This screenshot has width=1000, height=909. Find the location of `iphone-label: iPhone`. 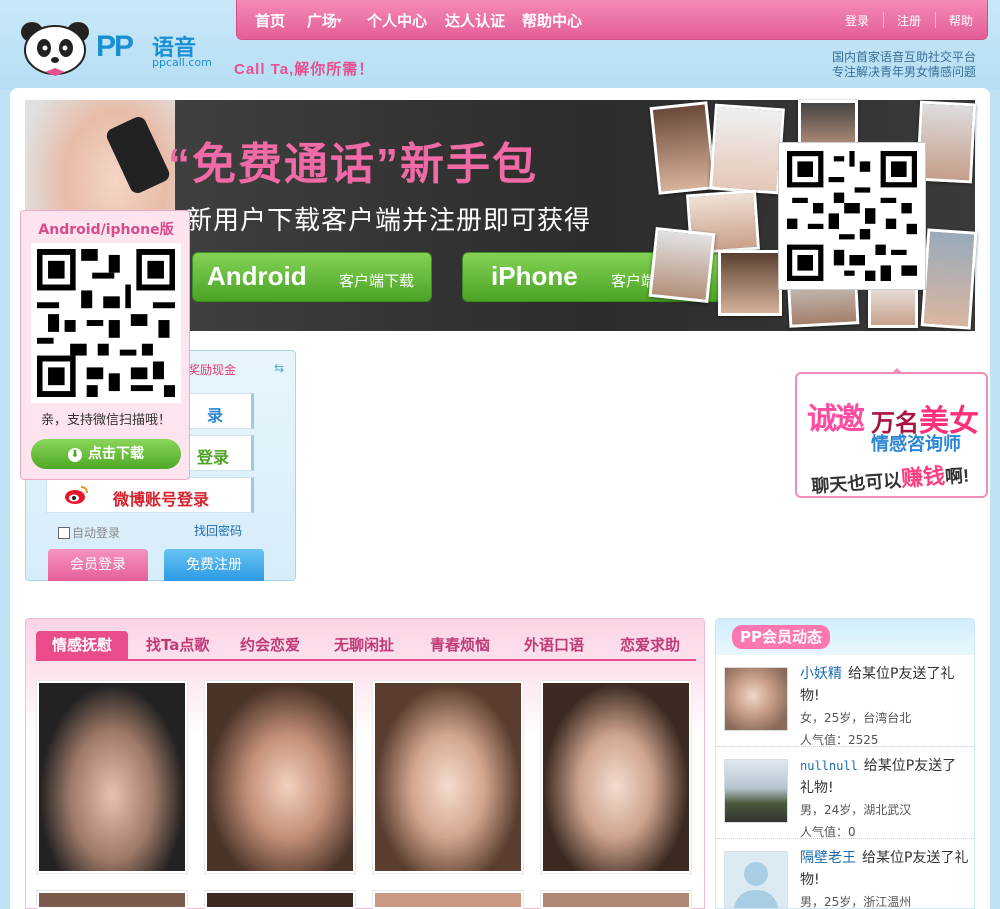

iphone-label: iPhone is located at coordinates (534, 276).